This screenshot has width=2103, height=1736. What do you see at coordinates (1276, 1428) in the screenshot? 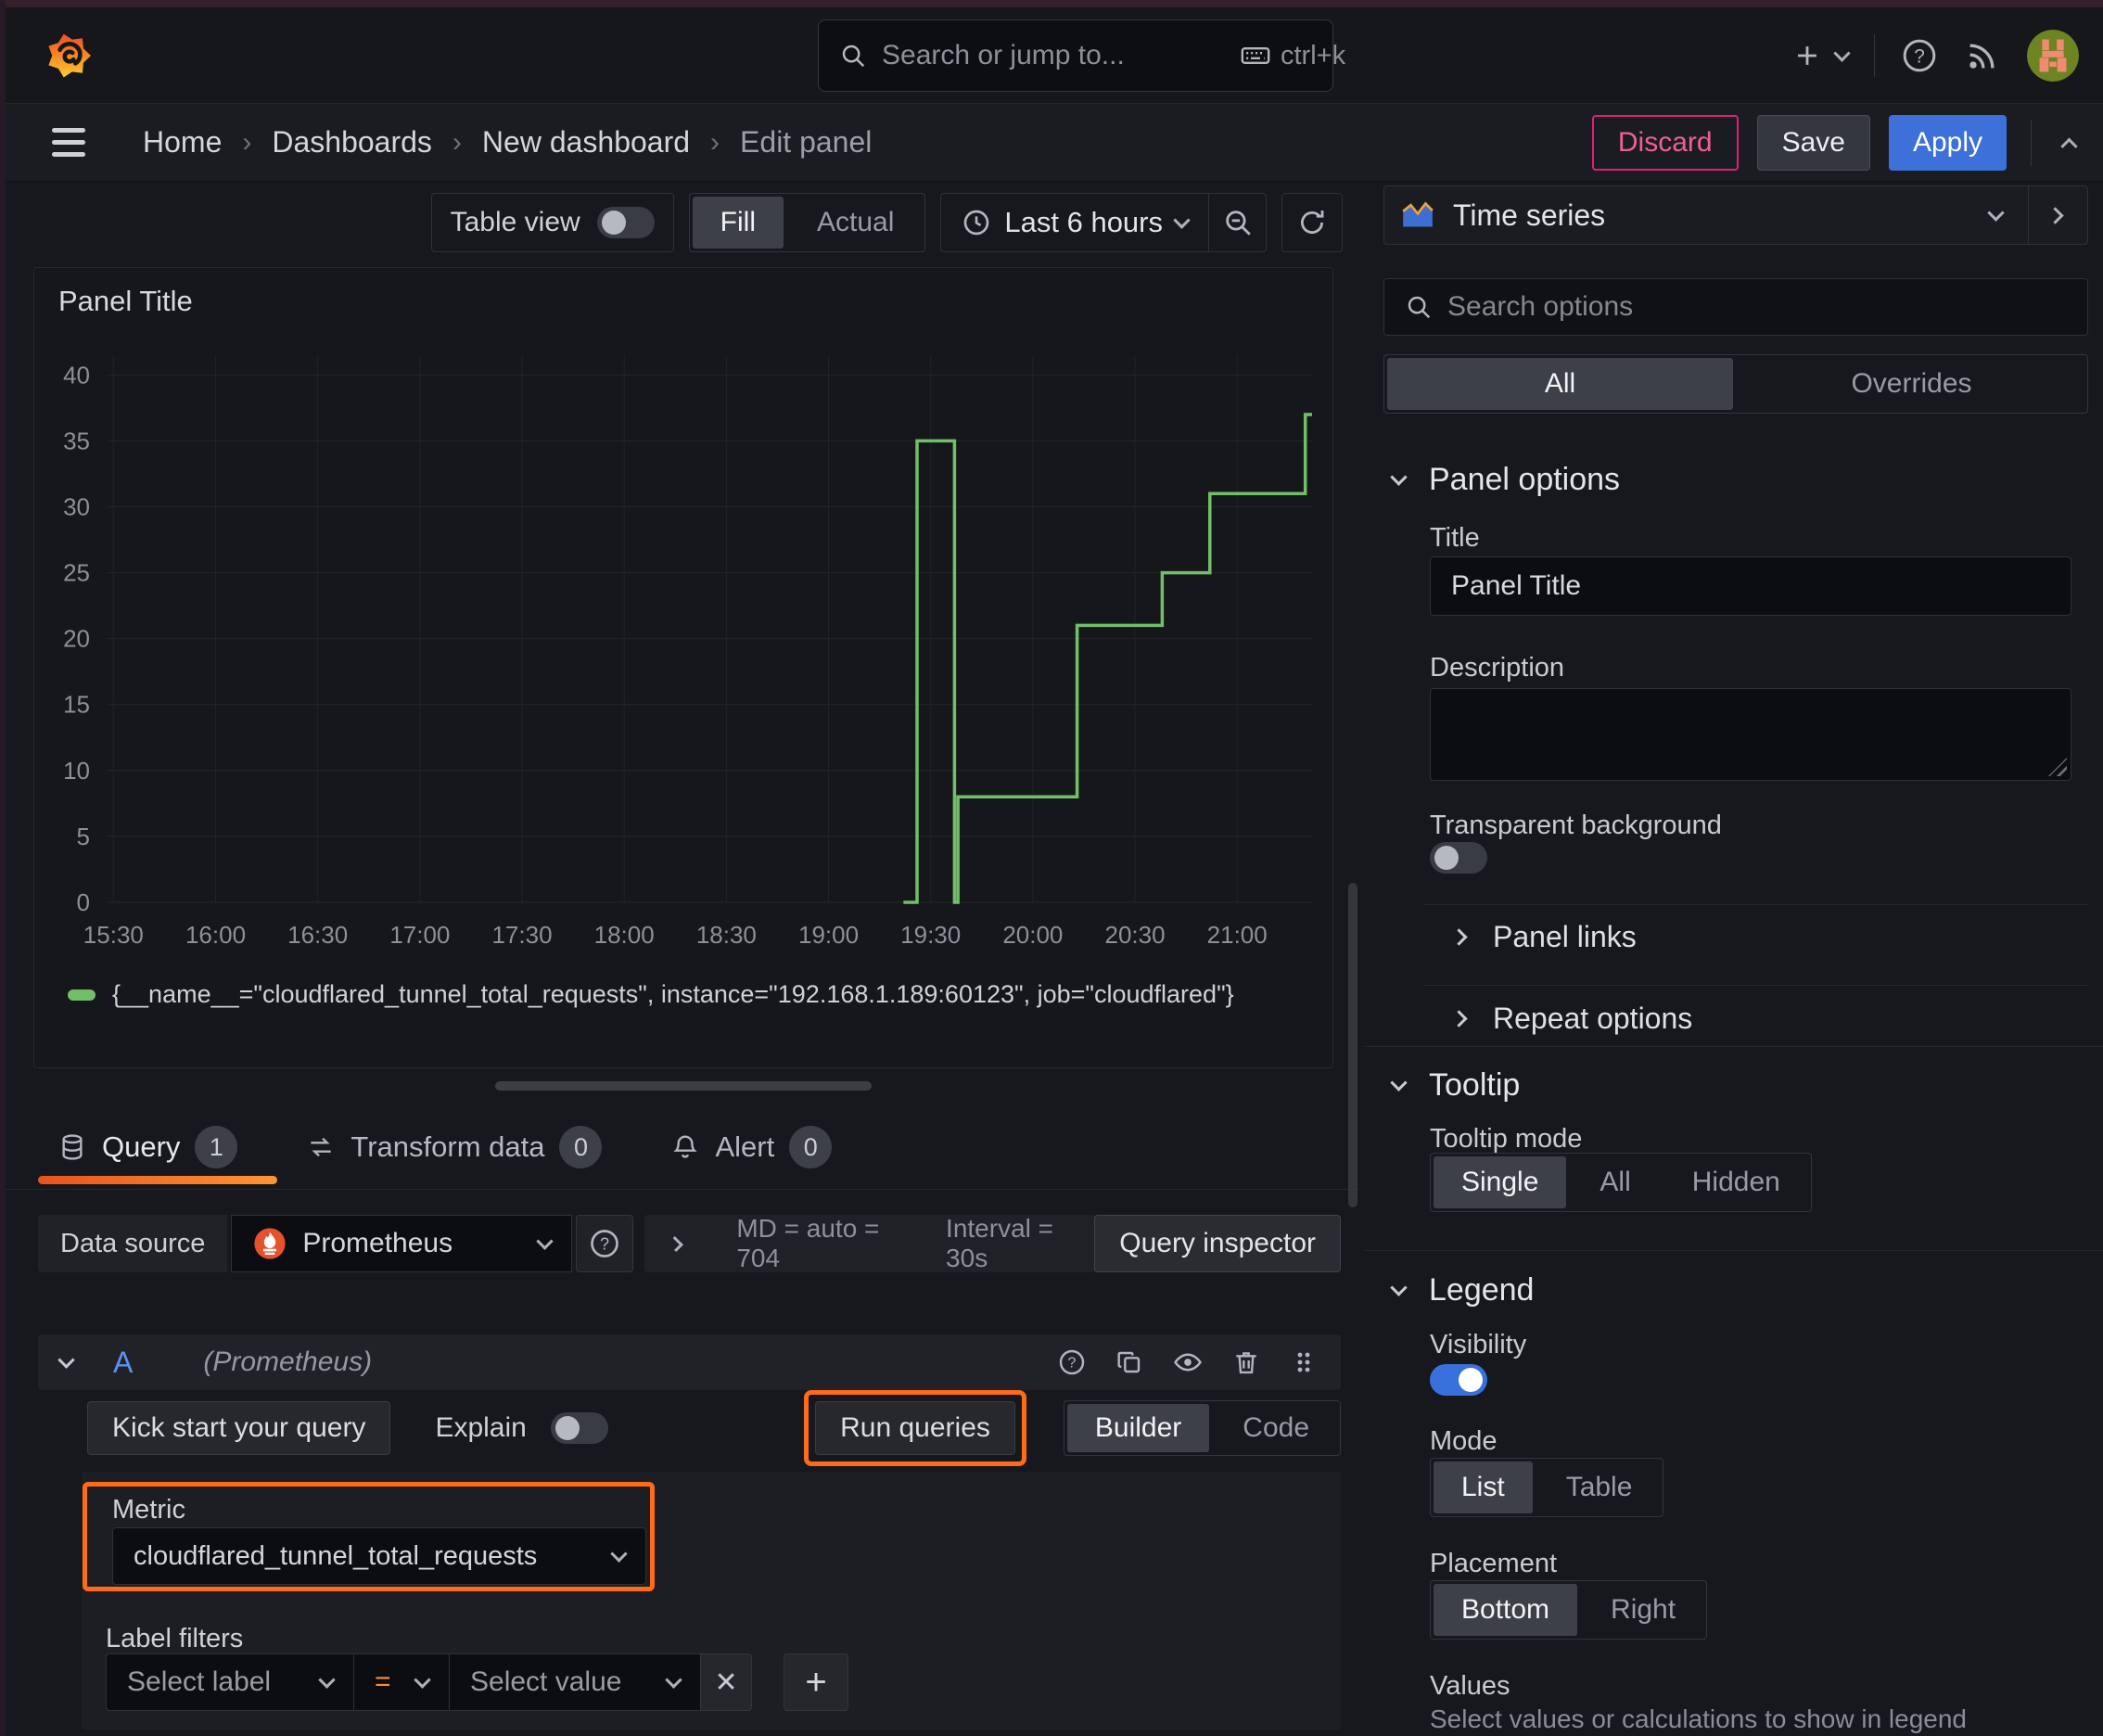
I see `code-option: Code` at bounding box center [1276, 1428].